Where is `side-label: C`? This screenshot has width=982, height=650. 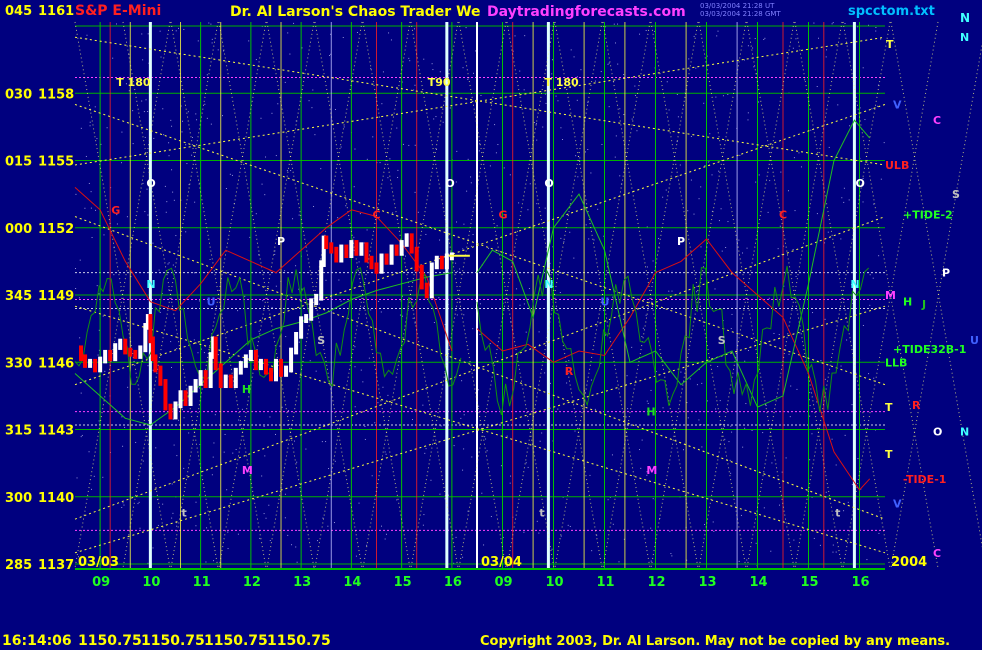 side-label: C is located at coordinates (937, 120).